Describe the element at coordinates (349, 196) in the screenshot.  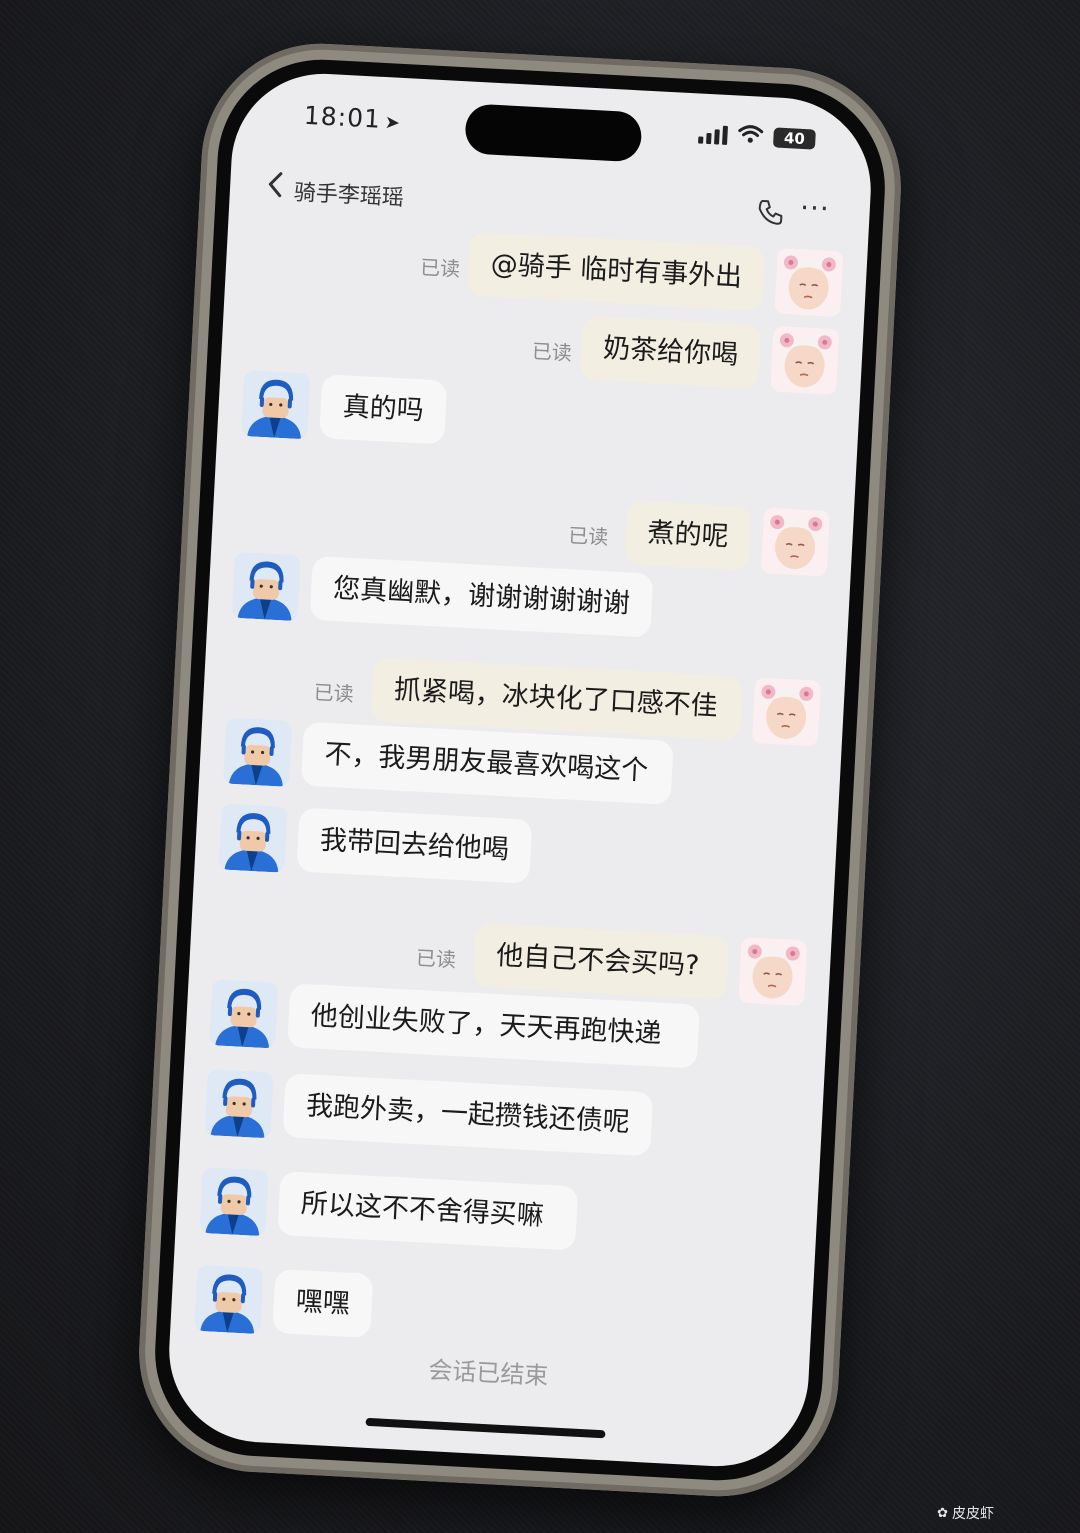
I see `chat-title: 骑手李瑶瑶` at that location.